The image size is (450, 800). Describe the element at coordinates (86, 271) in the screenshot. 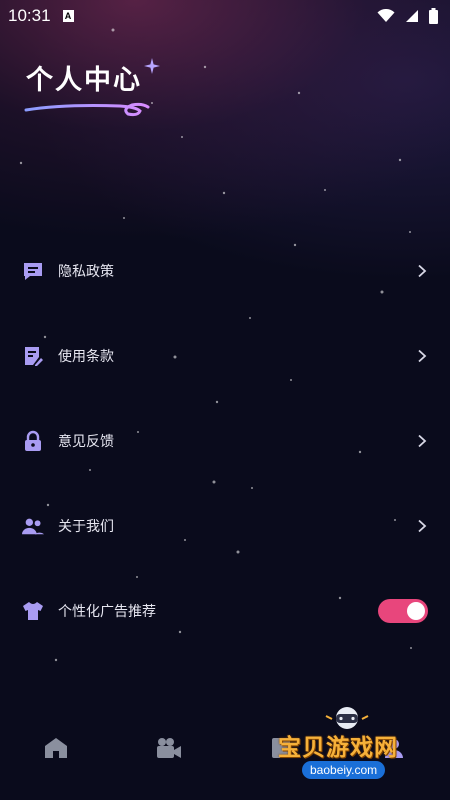

I see `menu-item-label: 隐私政策` at that location.